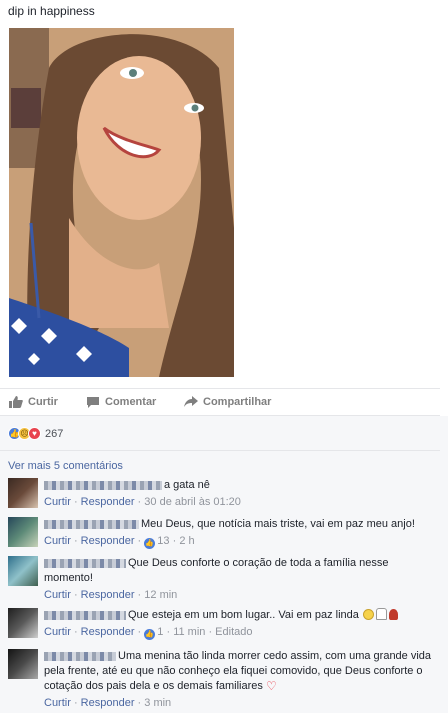 This screenshot has width=448, height=713. I want to click on share-button: Compartilhar, so click(227, 402).